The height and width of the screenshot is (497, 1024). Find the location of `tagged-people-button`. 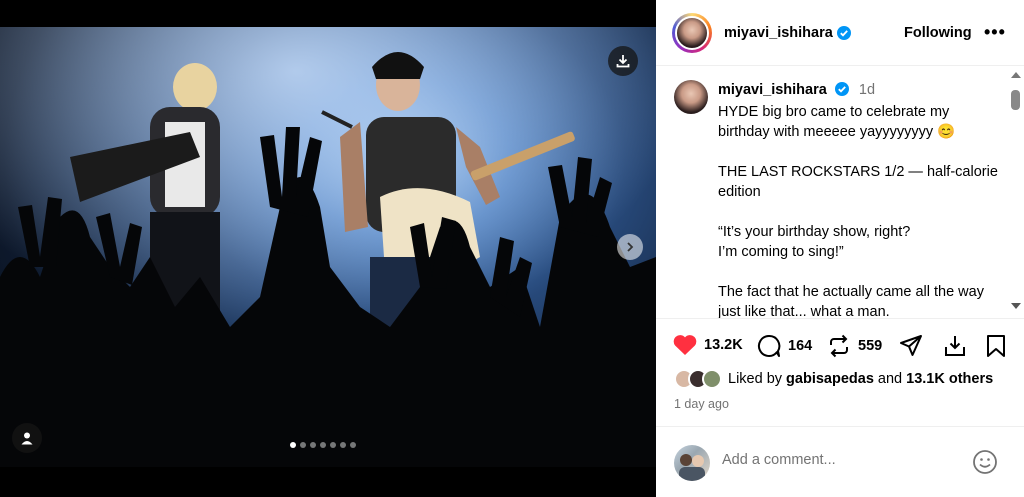

tagged-people-button is located at coordinates (27, 438).